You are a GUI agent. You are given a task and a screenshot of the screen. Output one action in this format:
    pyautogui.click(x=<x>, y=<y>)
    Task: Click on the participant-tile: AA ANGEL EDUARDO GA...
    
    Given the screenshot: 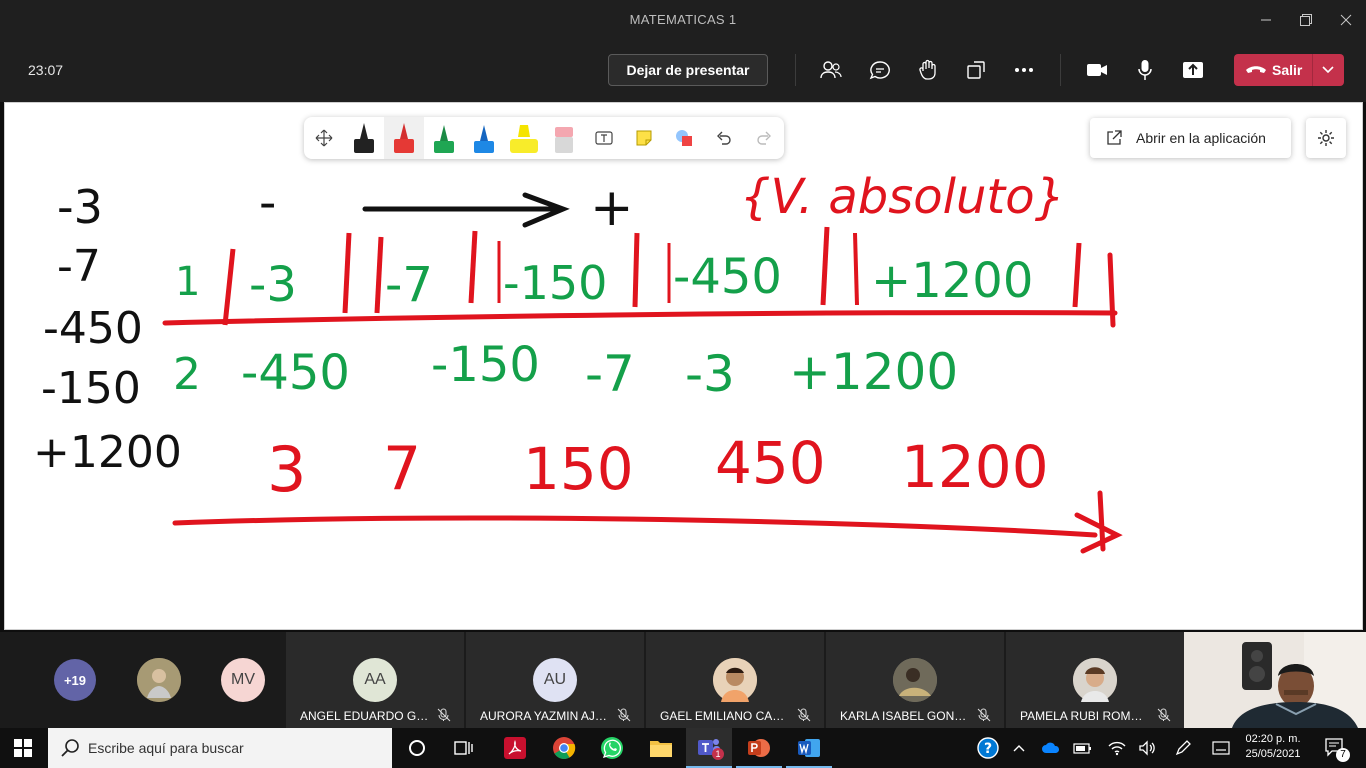 What is the action you would take?
    pyautogui.click(x=375, y=680)
    